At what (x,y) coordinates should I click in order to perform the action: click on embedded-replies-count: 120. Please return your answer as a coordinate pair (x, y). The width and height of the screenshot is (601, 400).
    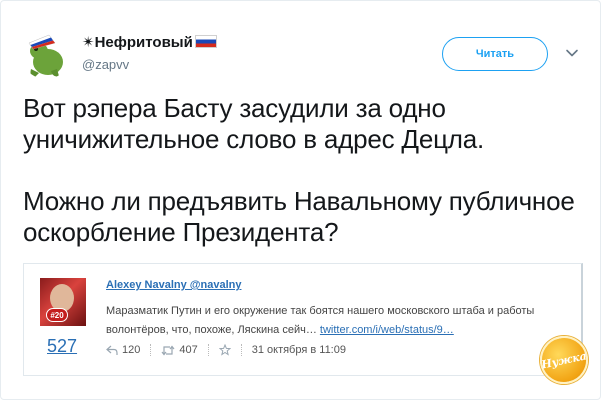
    Looking at the image, I should click on (131, 350).